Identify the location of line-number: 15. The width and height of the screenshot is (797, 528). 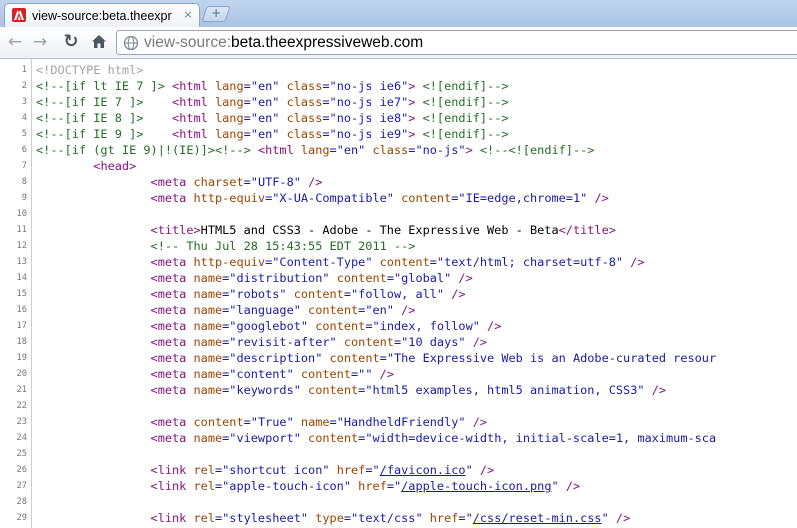
(21, 294).